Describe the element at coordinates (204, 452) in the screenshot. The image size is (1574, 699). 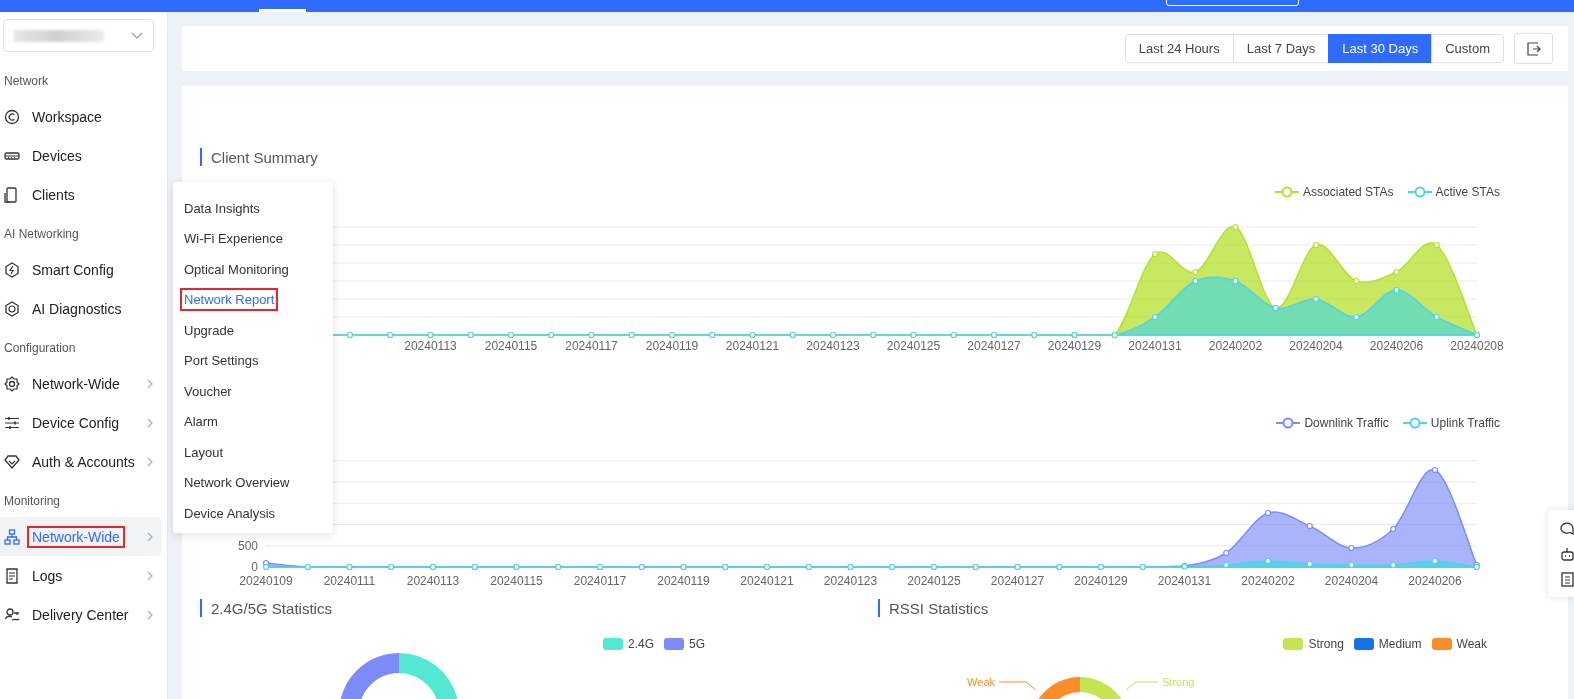
I see `submenu-item: Layout` at that location.